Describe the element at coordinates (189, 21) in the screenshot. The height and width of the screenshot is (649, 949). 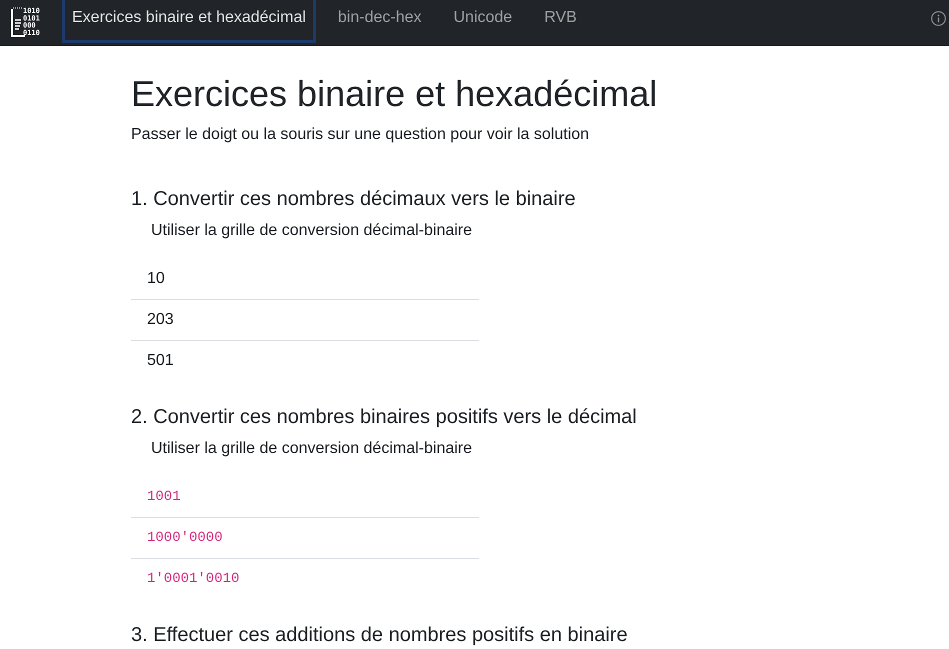
I see `nav-tab: Exercices binaire et hexadécimal` at that location.